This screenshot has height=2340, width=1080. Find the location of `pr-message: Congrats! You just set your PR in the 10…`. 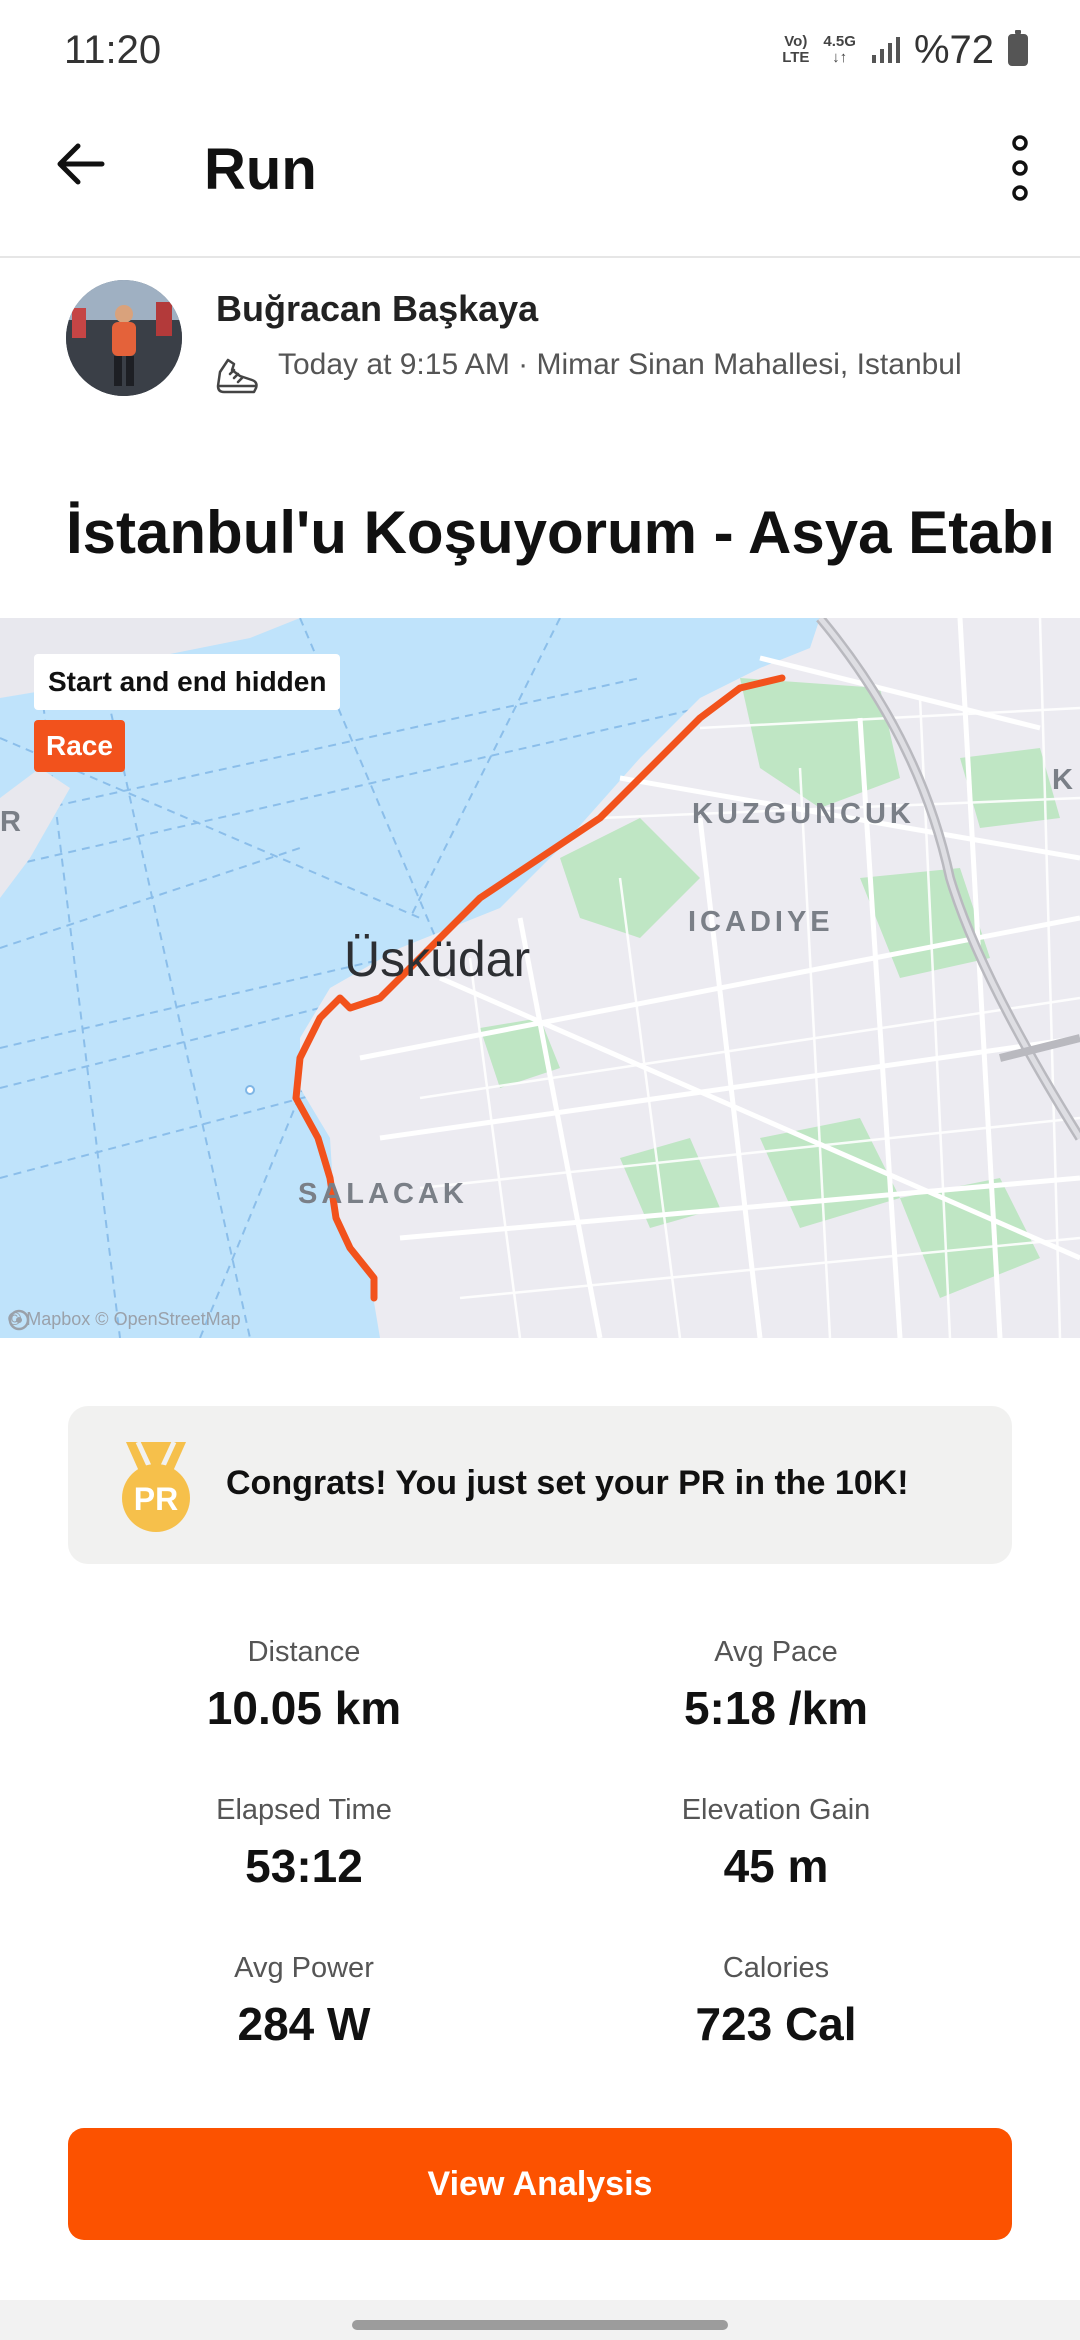

pr-message: Congrats! You just set your PR in the 10… is located at coordinates (567, 1483).